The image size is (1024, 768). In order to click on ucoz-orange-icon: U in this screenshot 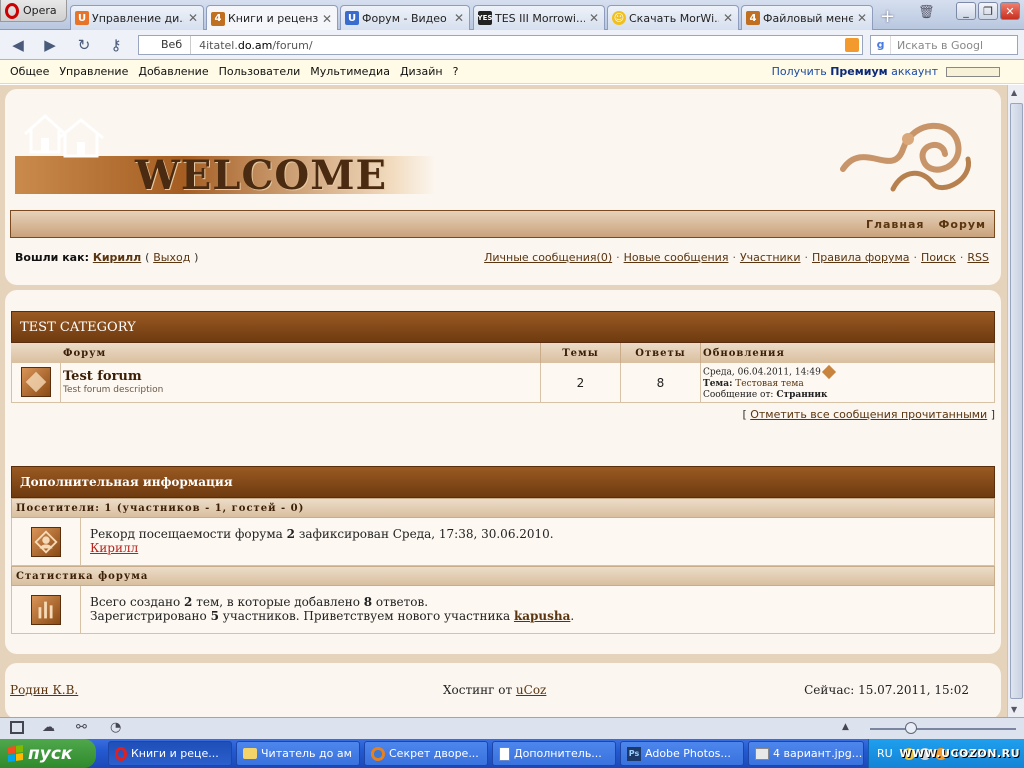, I will do `click(82, 18)`.